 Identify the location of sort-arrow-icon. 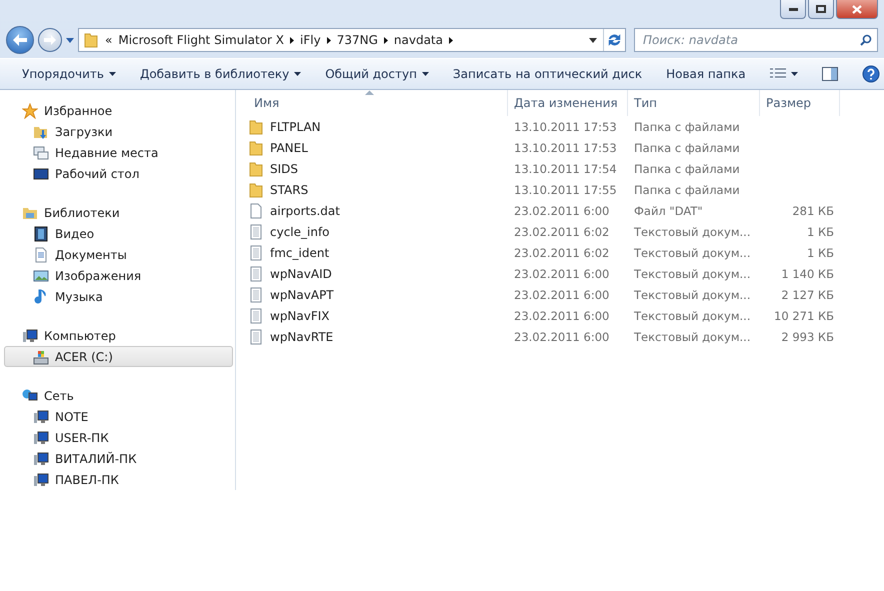
(369, 92).